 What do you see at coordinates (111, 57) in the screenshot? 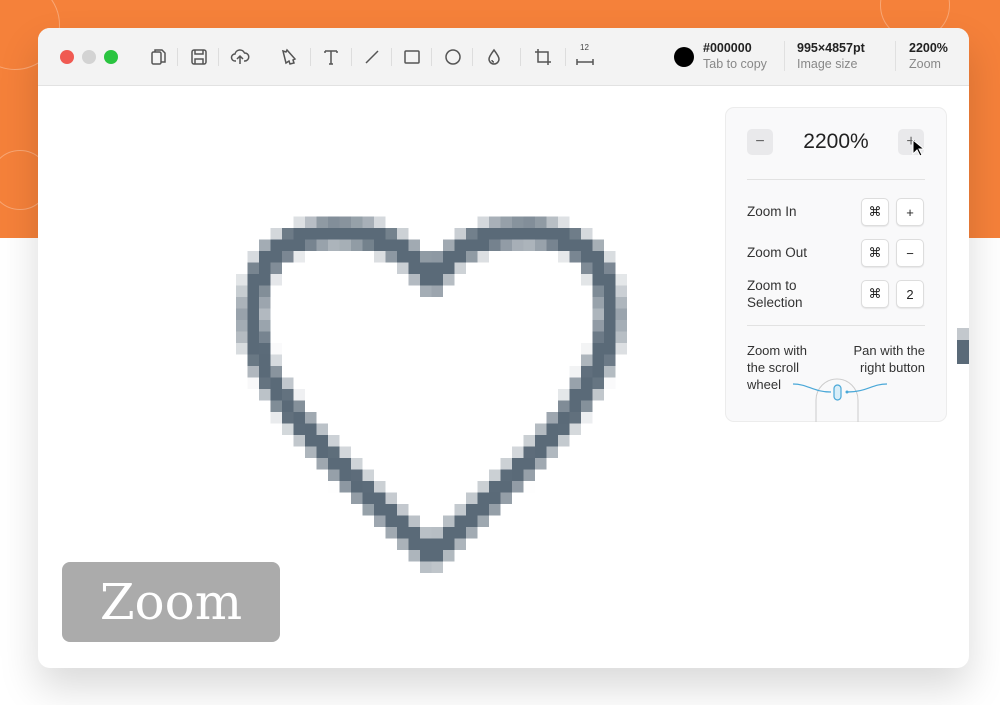
I see `maximize-button` at bounding box center [111, 57].